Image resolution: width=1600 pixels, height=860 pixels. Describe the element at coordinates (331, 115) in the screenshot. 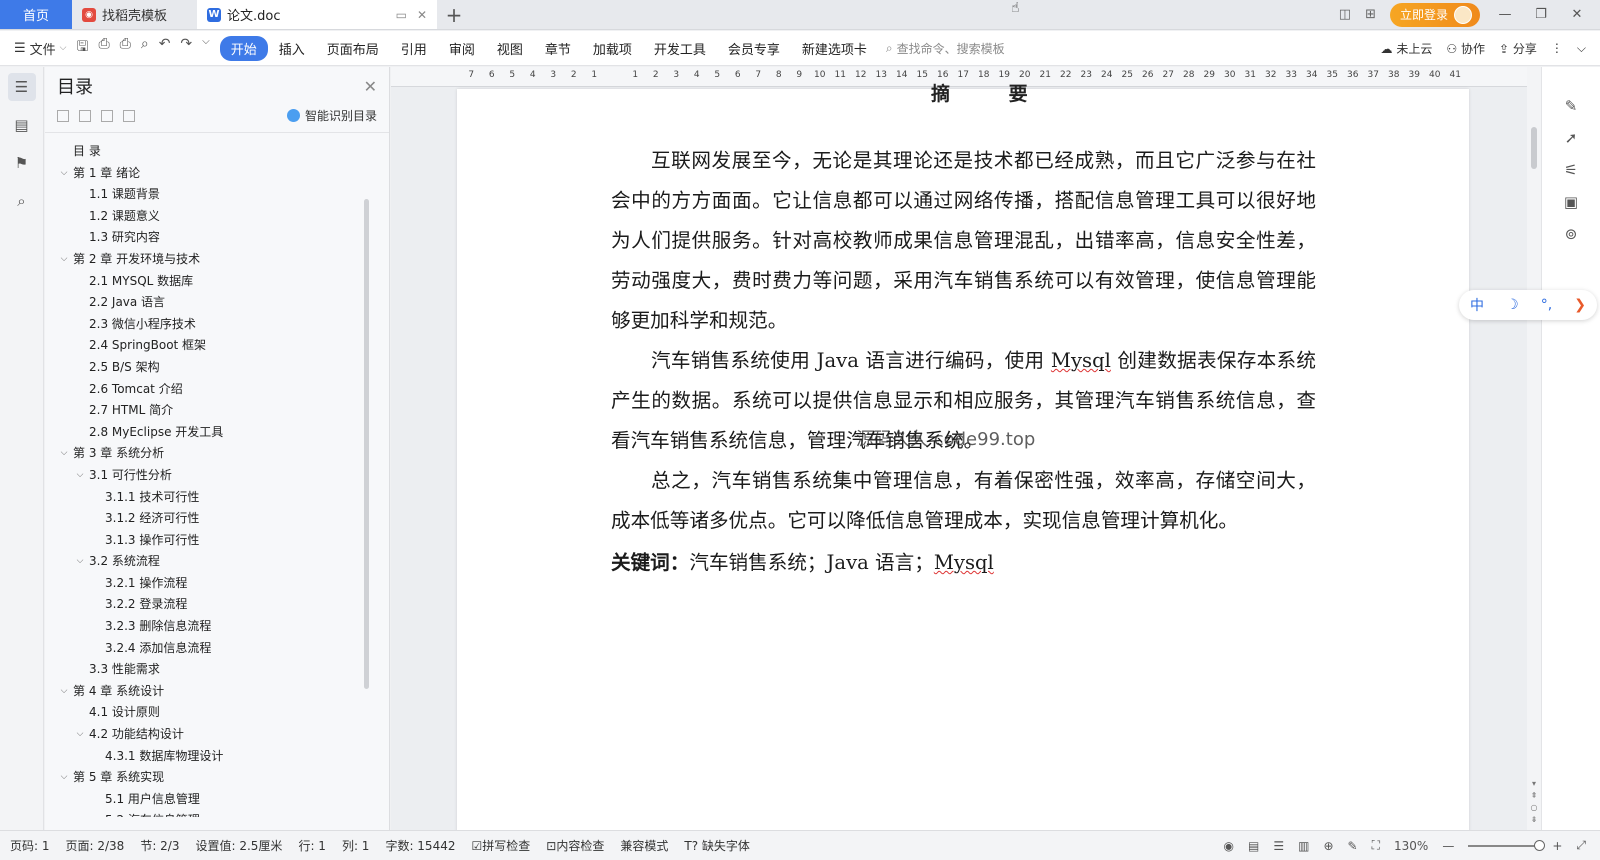

I see `smart-toc-button: 智能识别目录` at that location.